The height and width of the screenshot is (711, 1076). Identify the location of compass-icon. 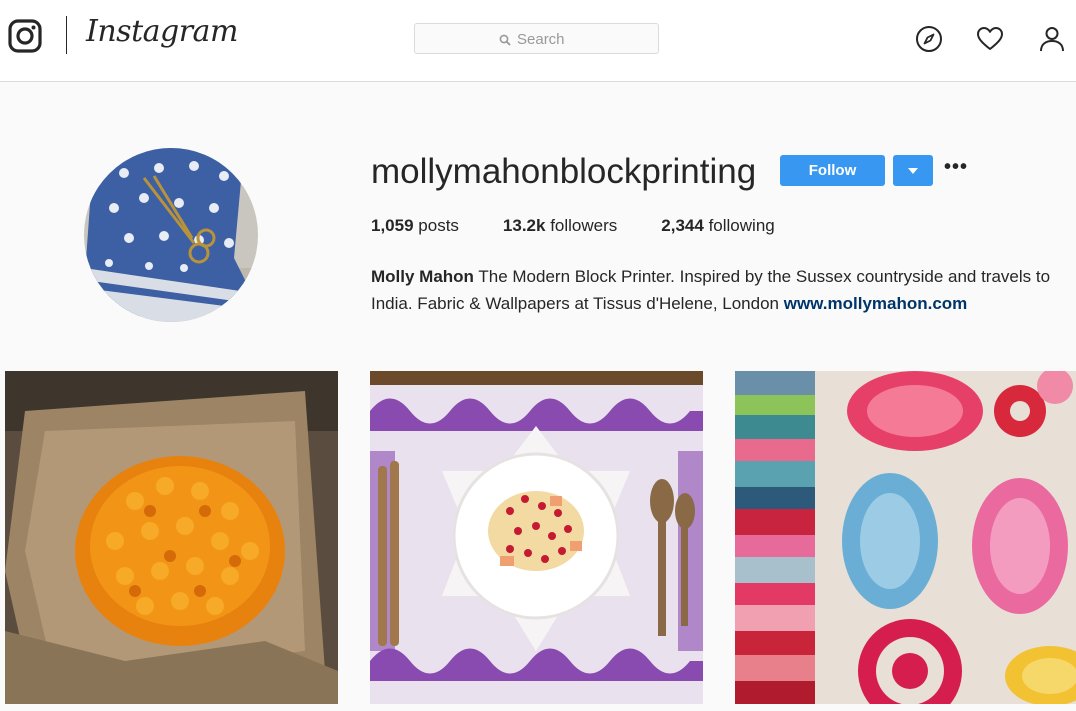
(929, 39).